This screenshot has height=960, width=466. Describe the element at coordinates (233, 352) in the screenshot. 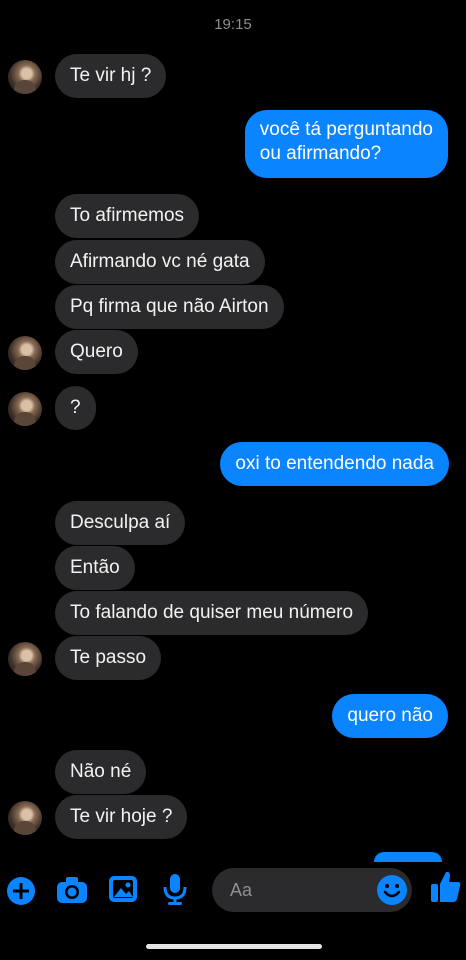

I see `message-row: Quero` at that location.